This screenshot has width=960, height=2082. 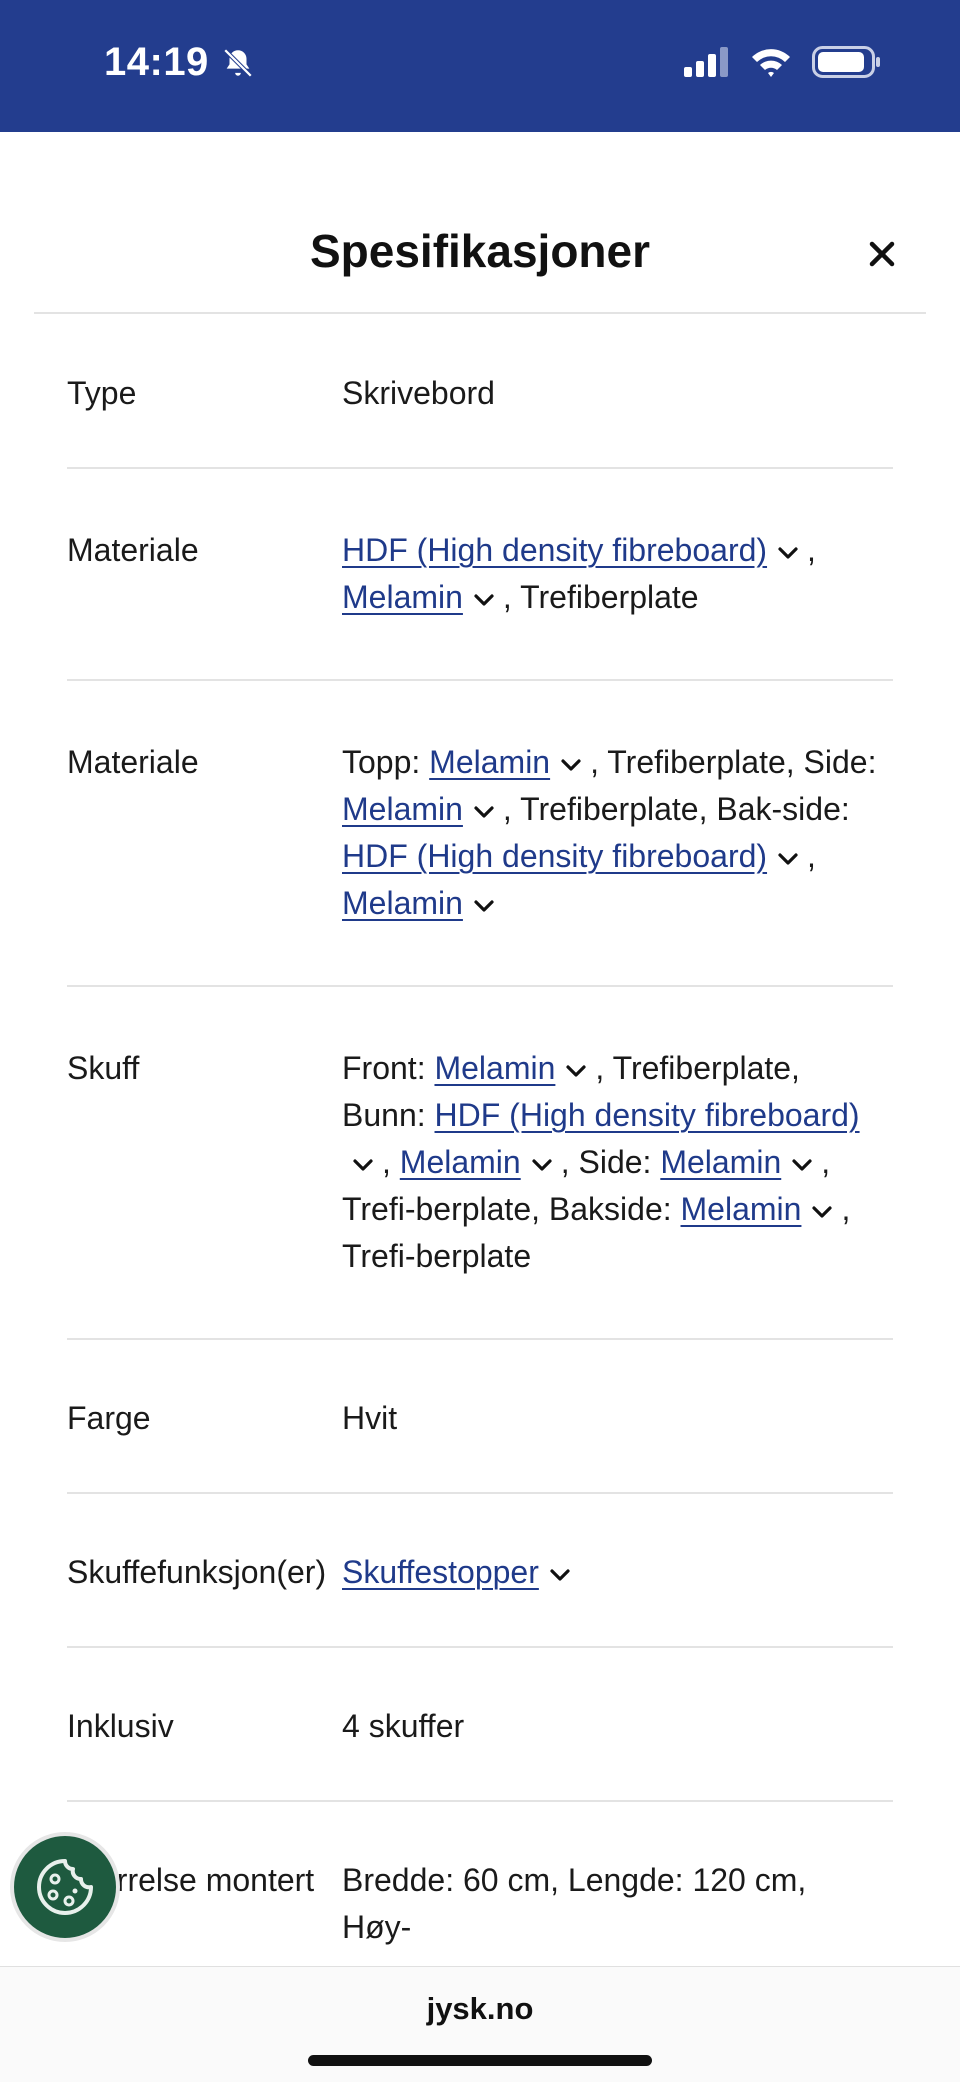 I want to click on spec-text: Skrivebord, so click(x=418, y=393).